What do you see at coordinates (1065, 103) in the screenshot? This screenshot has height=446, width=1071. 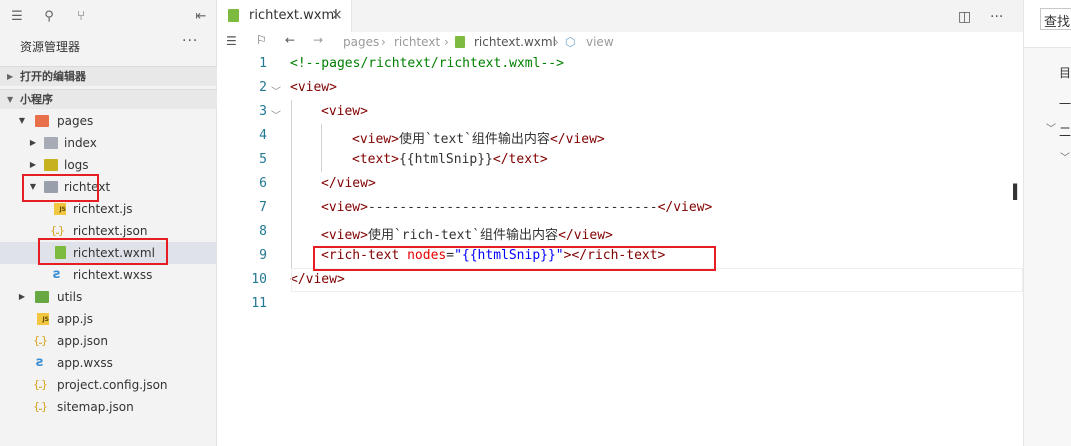 I see `outline-item: 一` at bounding box center [1065, 103].